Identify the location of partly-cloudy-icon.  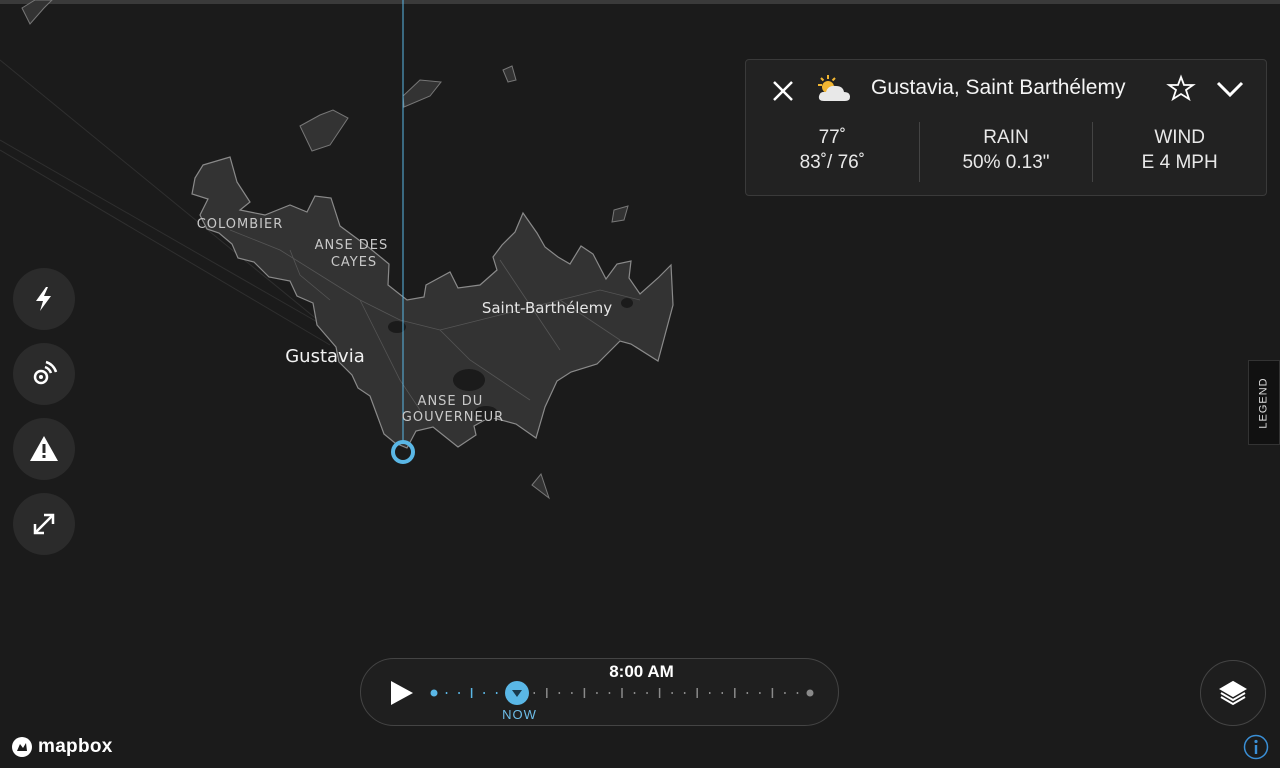
(834, 88).